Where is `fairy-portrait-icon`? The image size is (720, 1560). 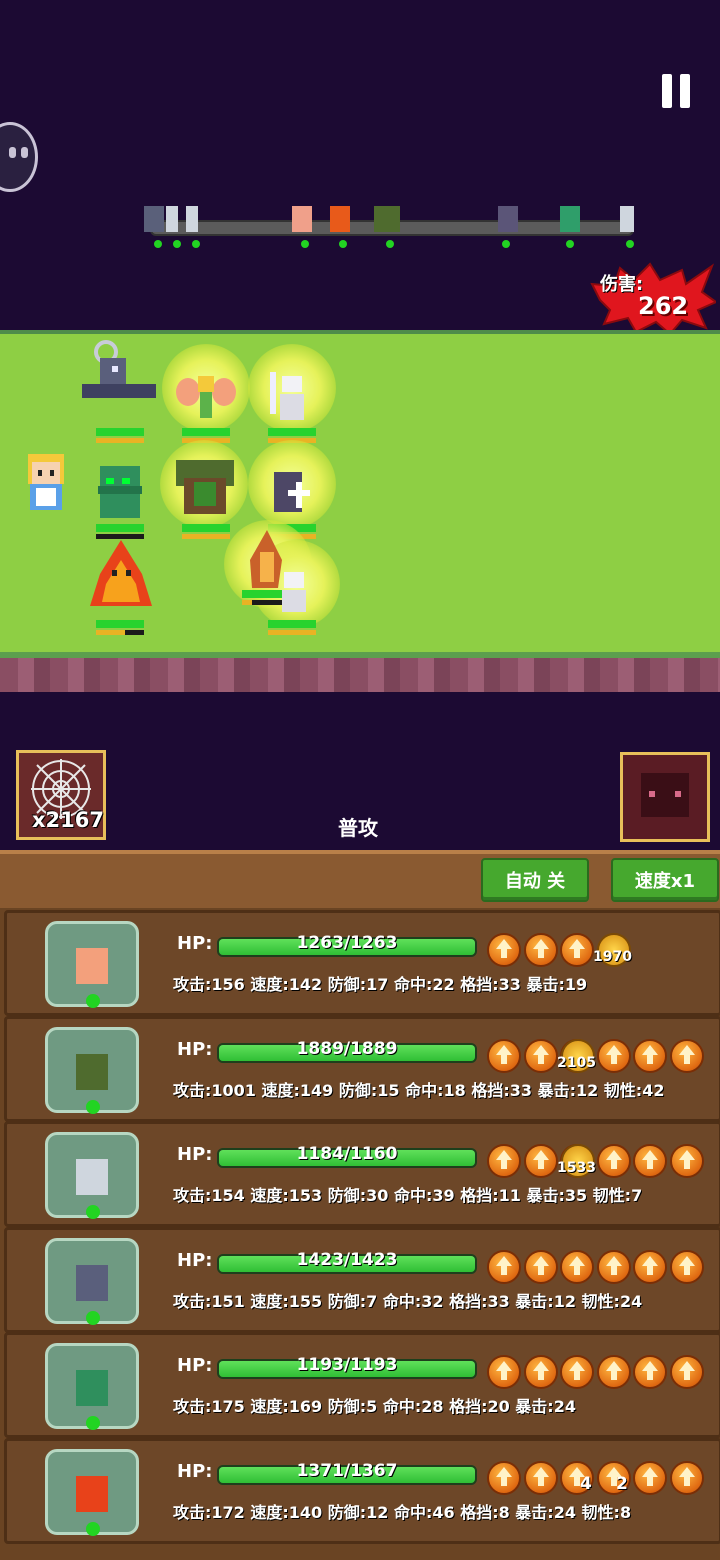
fairy-portrait-icon is located at coordinates (92, 964).